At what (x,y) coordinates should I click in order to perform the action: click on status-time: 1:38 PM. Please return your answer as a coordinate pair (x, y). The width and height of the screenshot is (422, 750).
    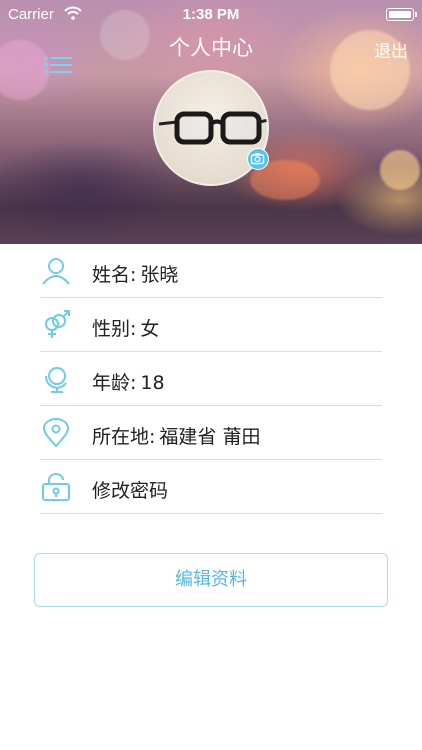
    Looking at the image, I should click on (211, 14).